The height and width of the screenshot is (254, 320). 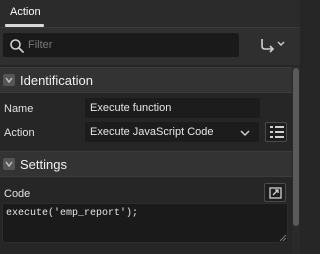 What do you see at coordinates (145, 223) in the screenshot?
I see `code-editor: execute('emp_report');` at bounding box center [145, 223].